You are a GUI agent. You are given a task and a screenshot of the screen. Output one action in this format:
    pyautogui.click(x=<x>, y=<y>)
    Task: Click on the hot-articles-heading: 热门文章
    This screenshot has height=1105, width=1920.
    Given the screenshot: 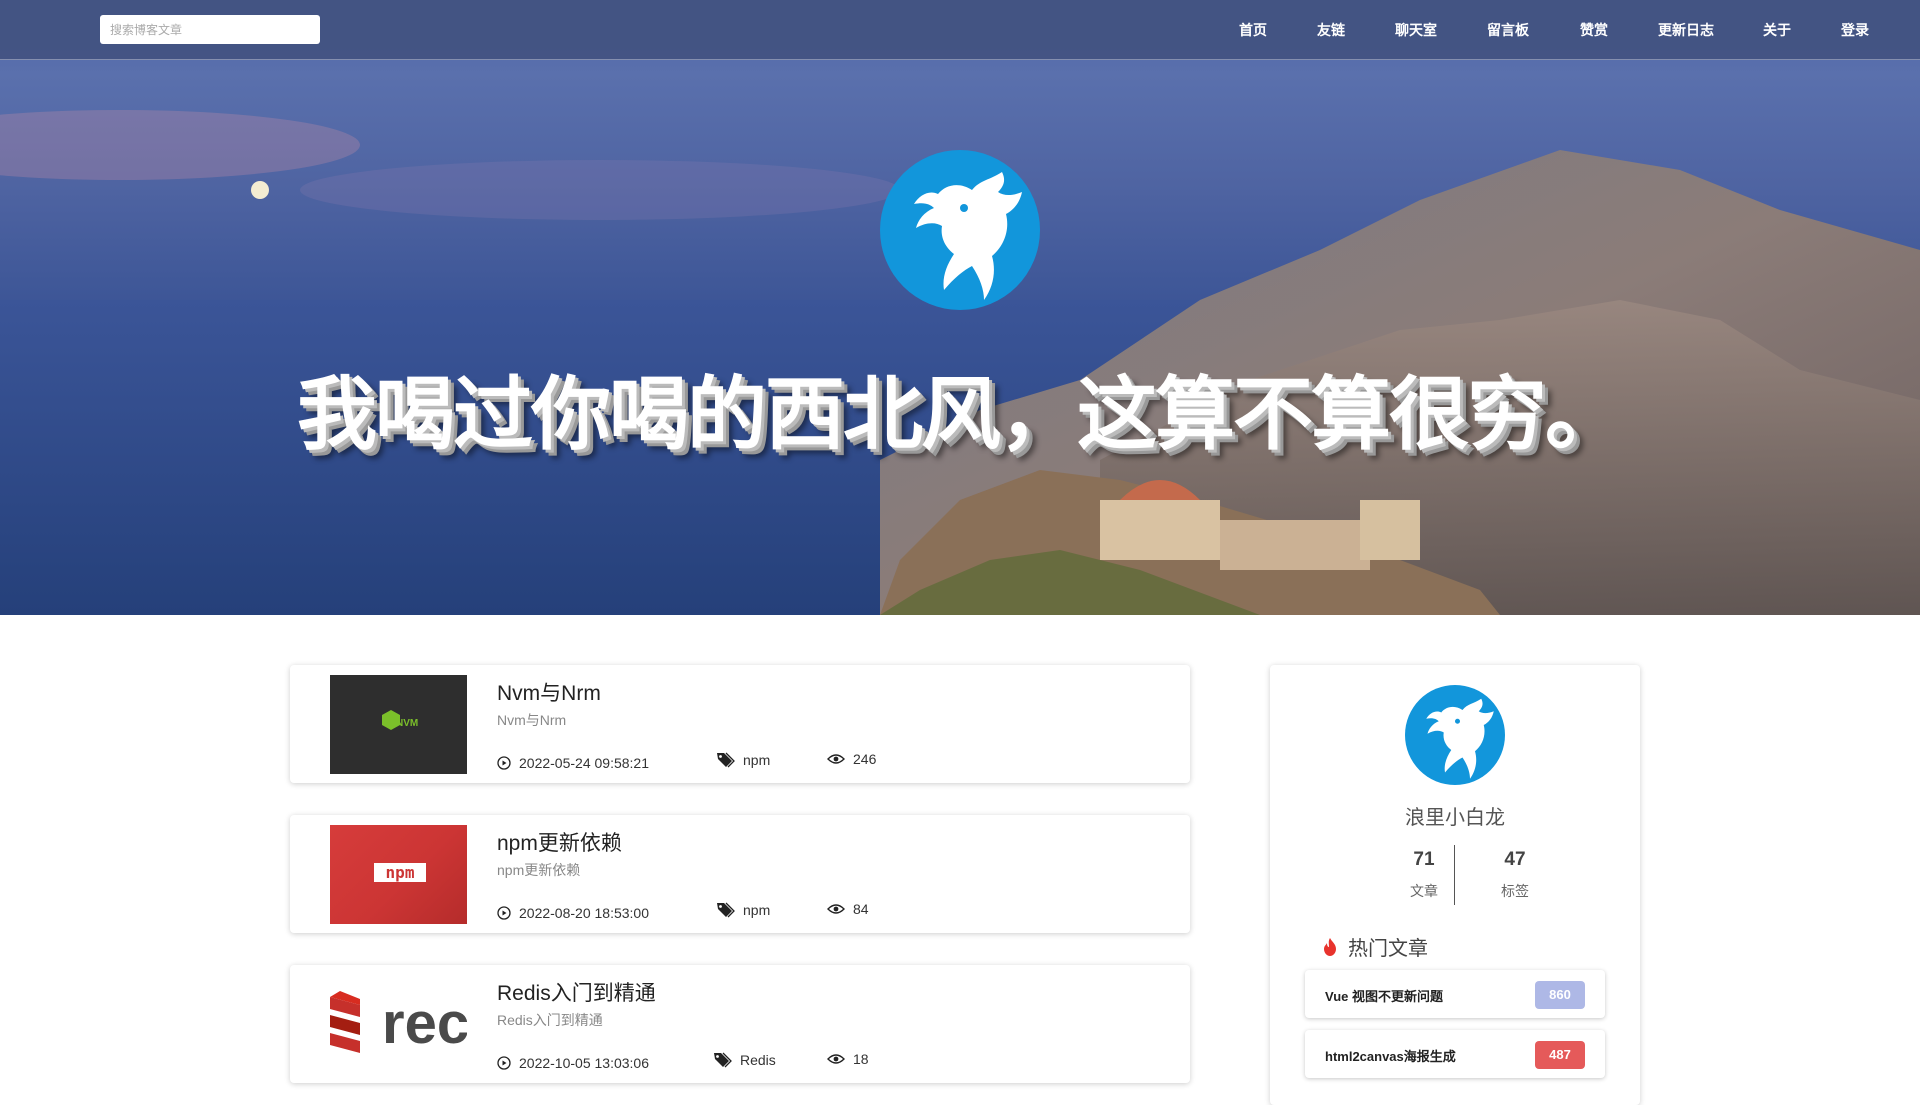 What is the action you would take?
    pyautogui.click(x=1375, y=946)
    